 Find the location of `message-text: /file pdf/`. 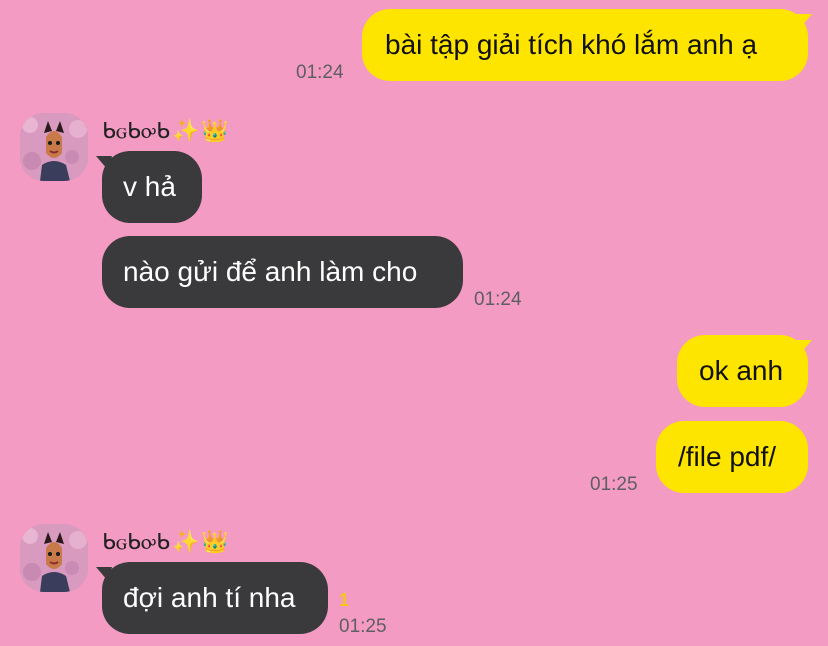

message-text: /file pdf/ is located at coordinates (727, 456).